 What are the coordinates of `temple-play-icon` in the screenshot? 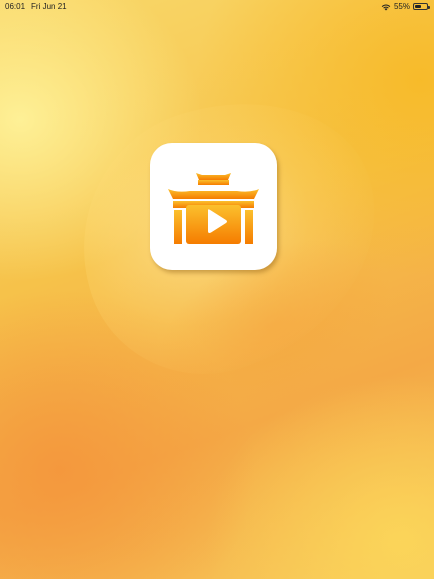 It's located at (213, 208).